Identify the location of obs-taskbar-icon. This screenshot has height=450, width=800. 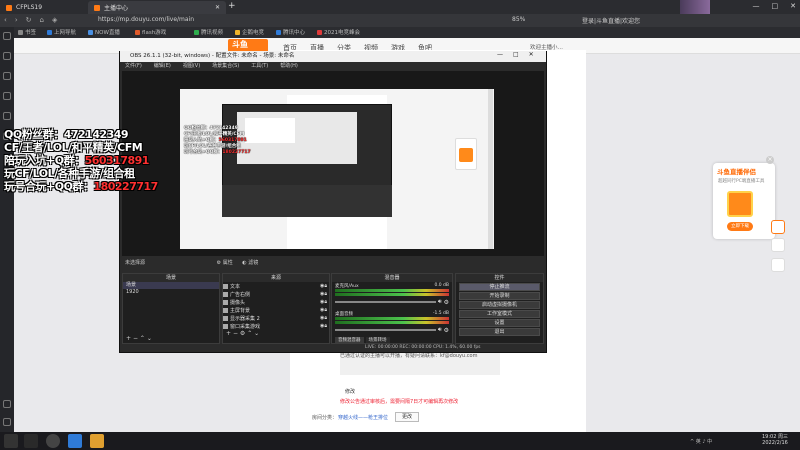
(53, 441).